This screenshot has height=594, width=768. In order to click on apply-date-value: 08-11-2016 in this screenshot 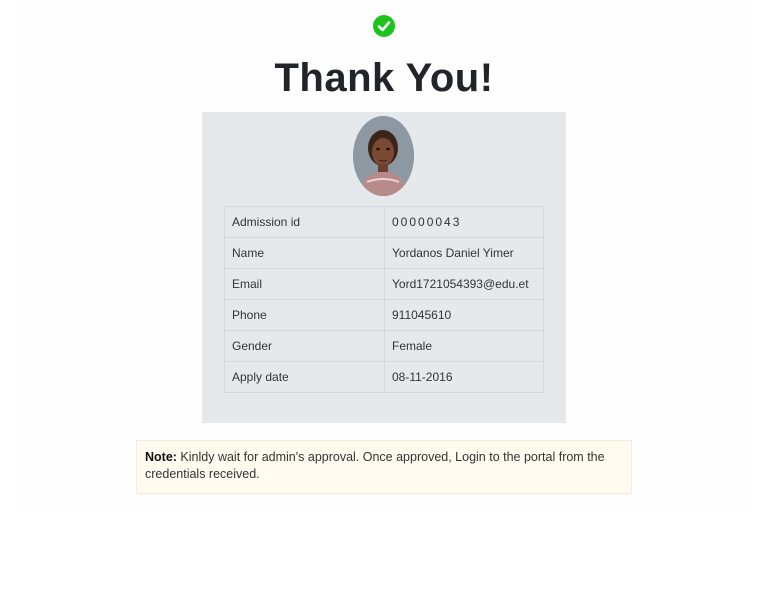, I will do `click(464, 377)`.